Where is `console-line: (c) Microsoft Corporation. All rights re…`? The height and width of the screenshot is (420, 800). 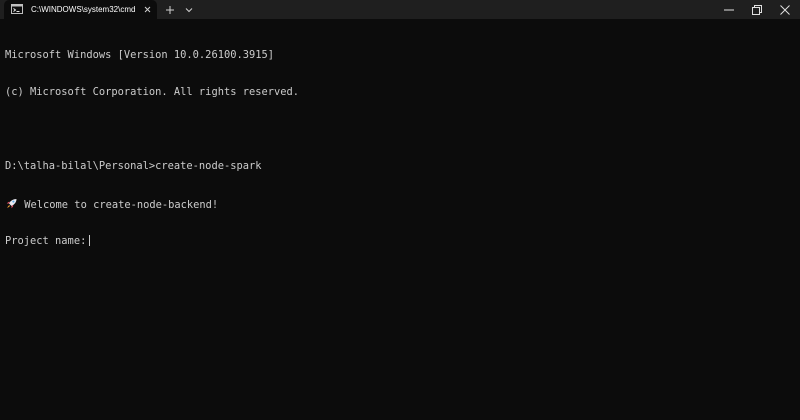 console-line: (c) Microsoft Corporation. All rights re… is located at coordinates (152, 92).